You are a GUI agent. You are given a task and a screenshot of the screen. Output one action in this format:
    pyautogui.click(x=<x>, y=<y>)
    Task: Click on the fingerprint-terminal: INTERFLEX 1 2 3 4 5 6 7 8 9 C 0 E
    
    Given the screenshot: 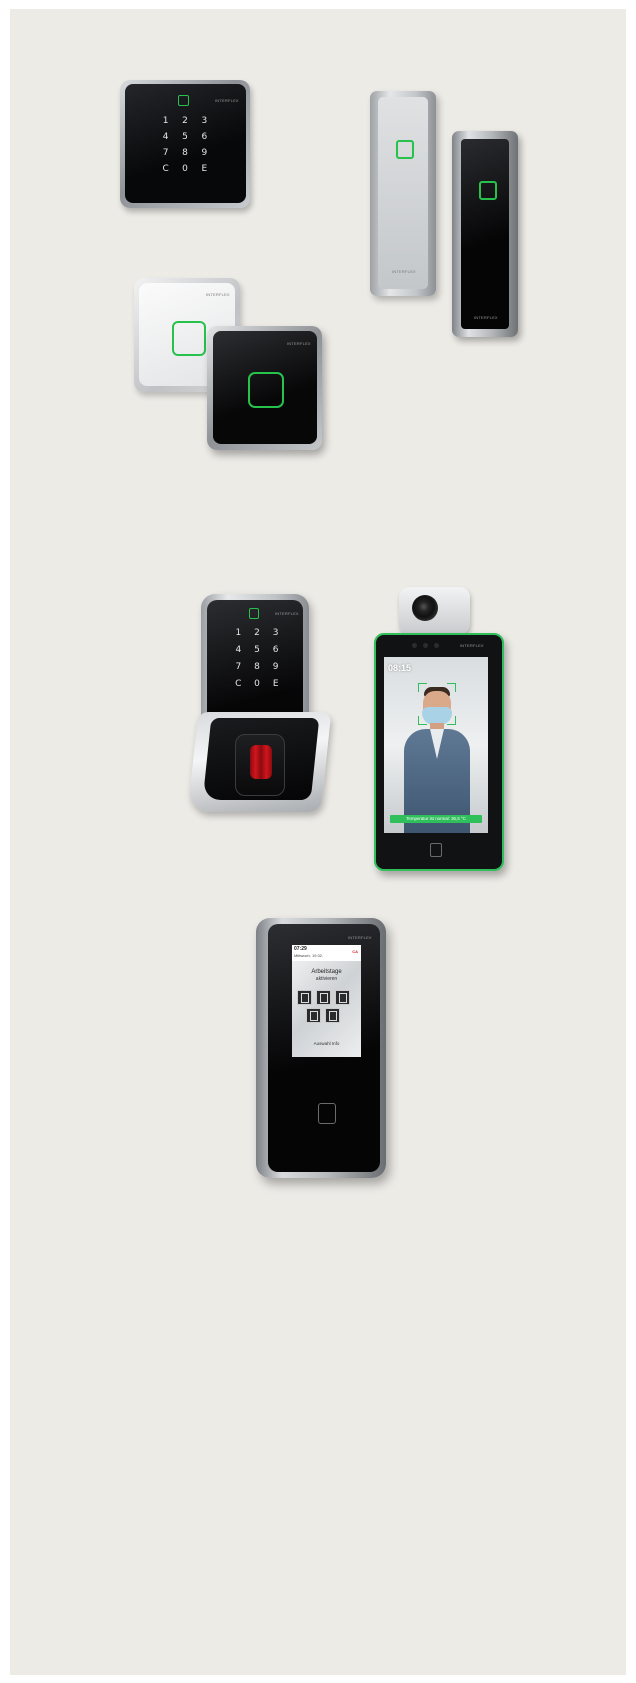 What is the action you would take?
    pyautogui.click(x=259, y=704)
    